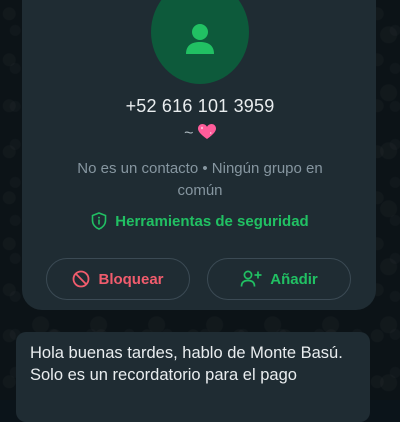 The image size is (400, 422). Describe the element at coordinates (163, 375) in the screenshot. I see `message-line: Solo es un recordatorio para el pago` at that location.